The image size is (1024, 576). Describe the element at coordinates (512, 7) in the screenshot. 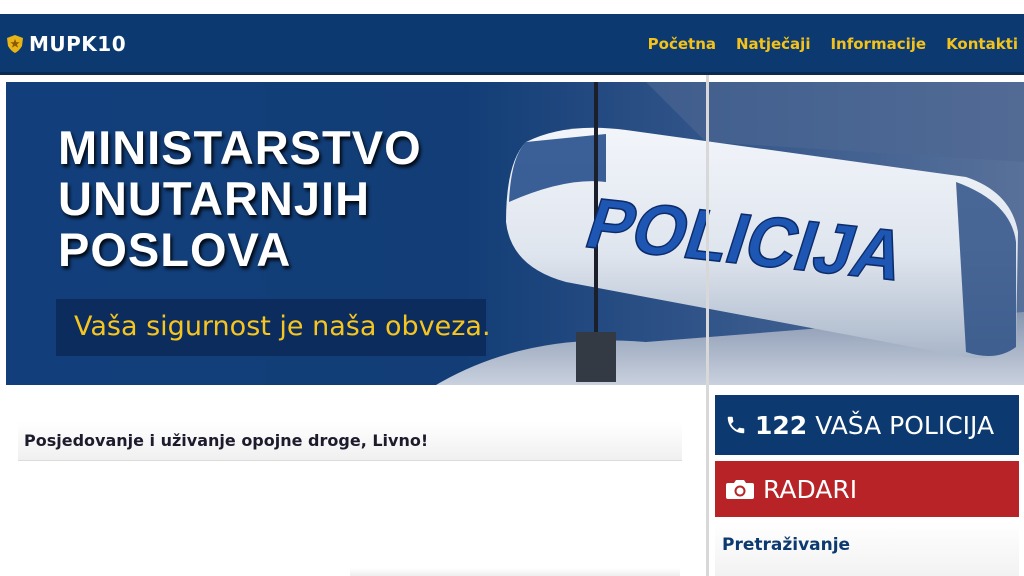

I see `top-strip` at that location.